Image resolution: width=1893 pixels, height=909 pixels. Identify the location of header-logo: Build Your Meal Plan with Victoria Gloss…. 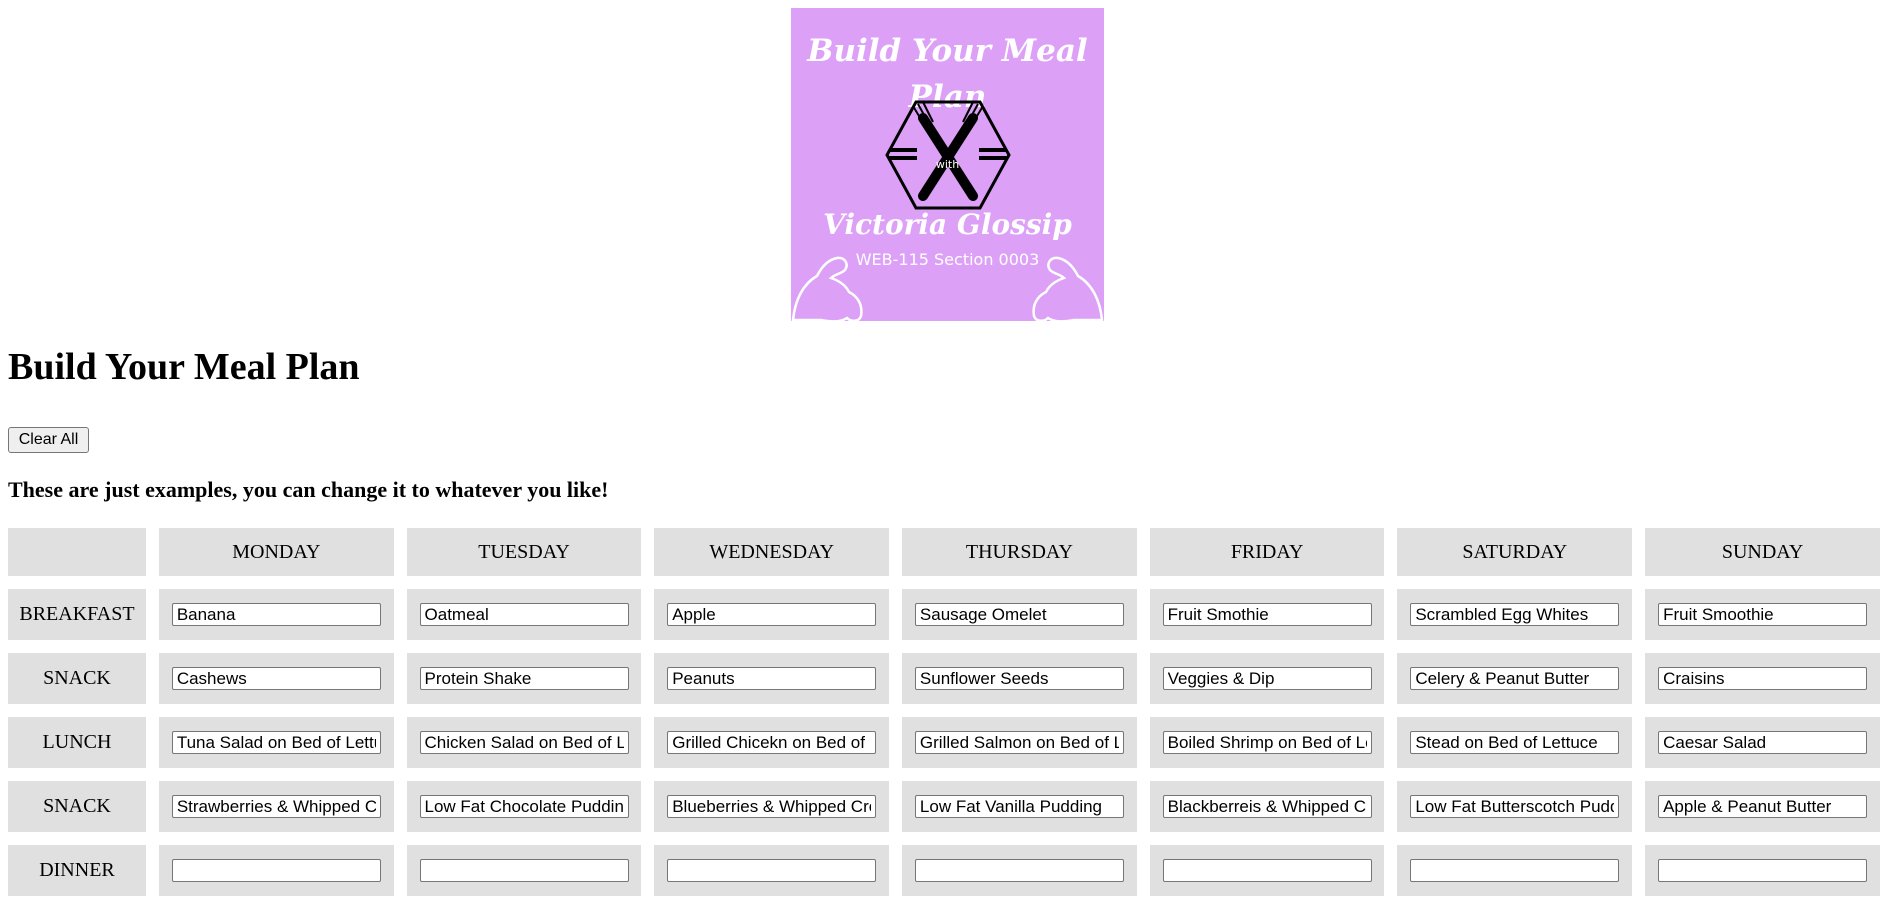
(947, 164).